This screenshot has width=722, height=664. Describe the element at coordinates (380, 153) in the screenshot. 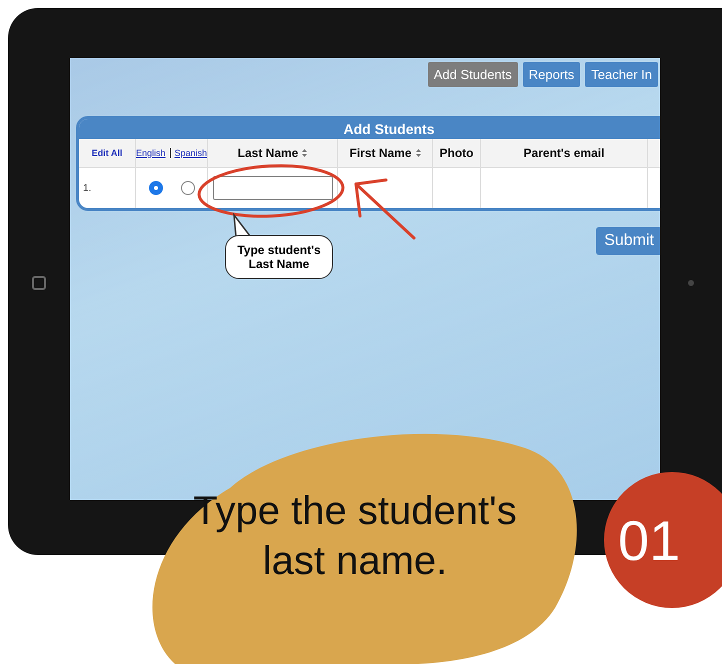

I see `column-header: First Name` at that location.